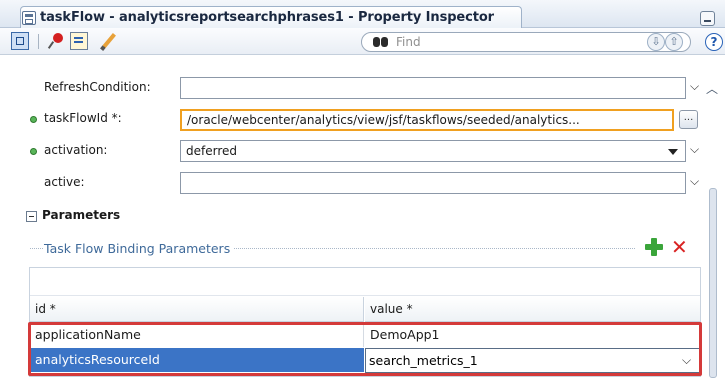  I want to click on table-cell-value: DemoApp1, so click(532, 335).